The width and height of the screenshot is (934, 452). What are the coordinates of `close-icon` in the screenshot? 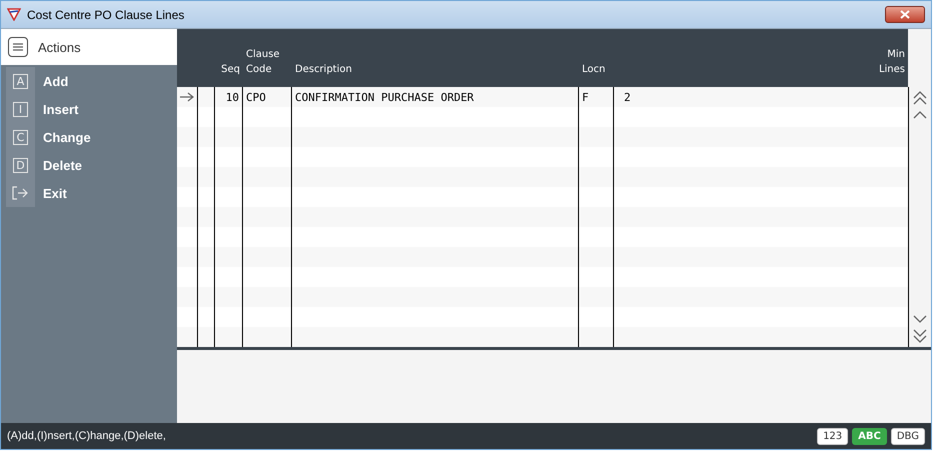 It's located at (905, 14).